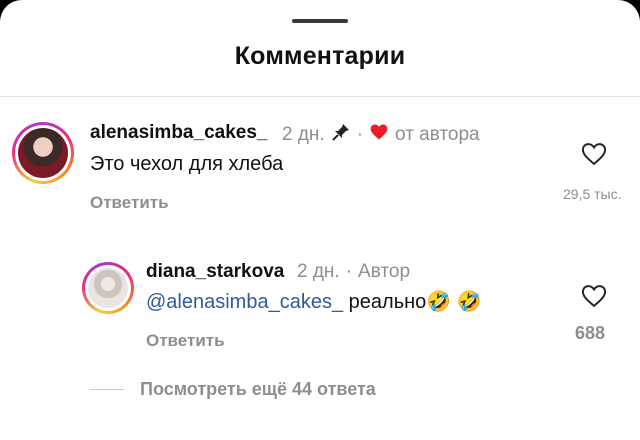  What do you see at coordinates (385, 302) in the screenshot?
I see `reply-body: реально` at bounding box center [385, 302].